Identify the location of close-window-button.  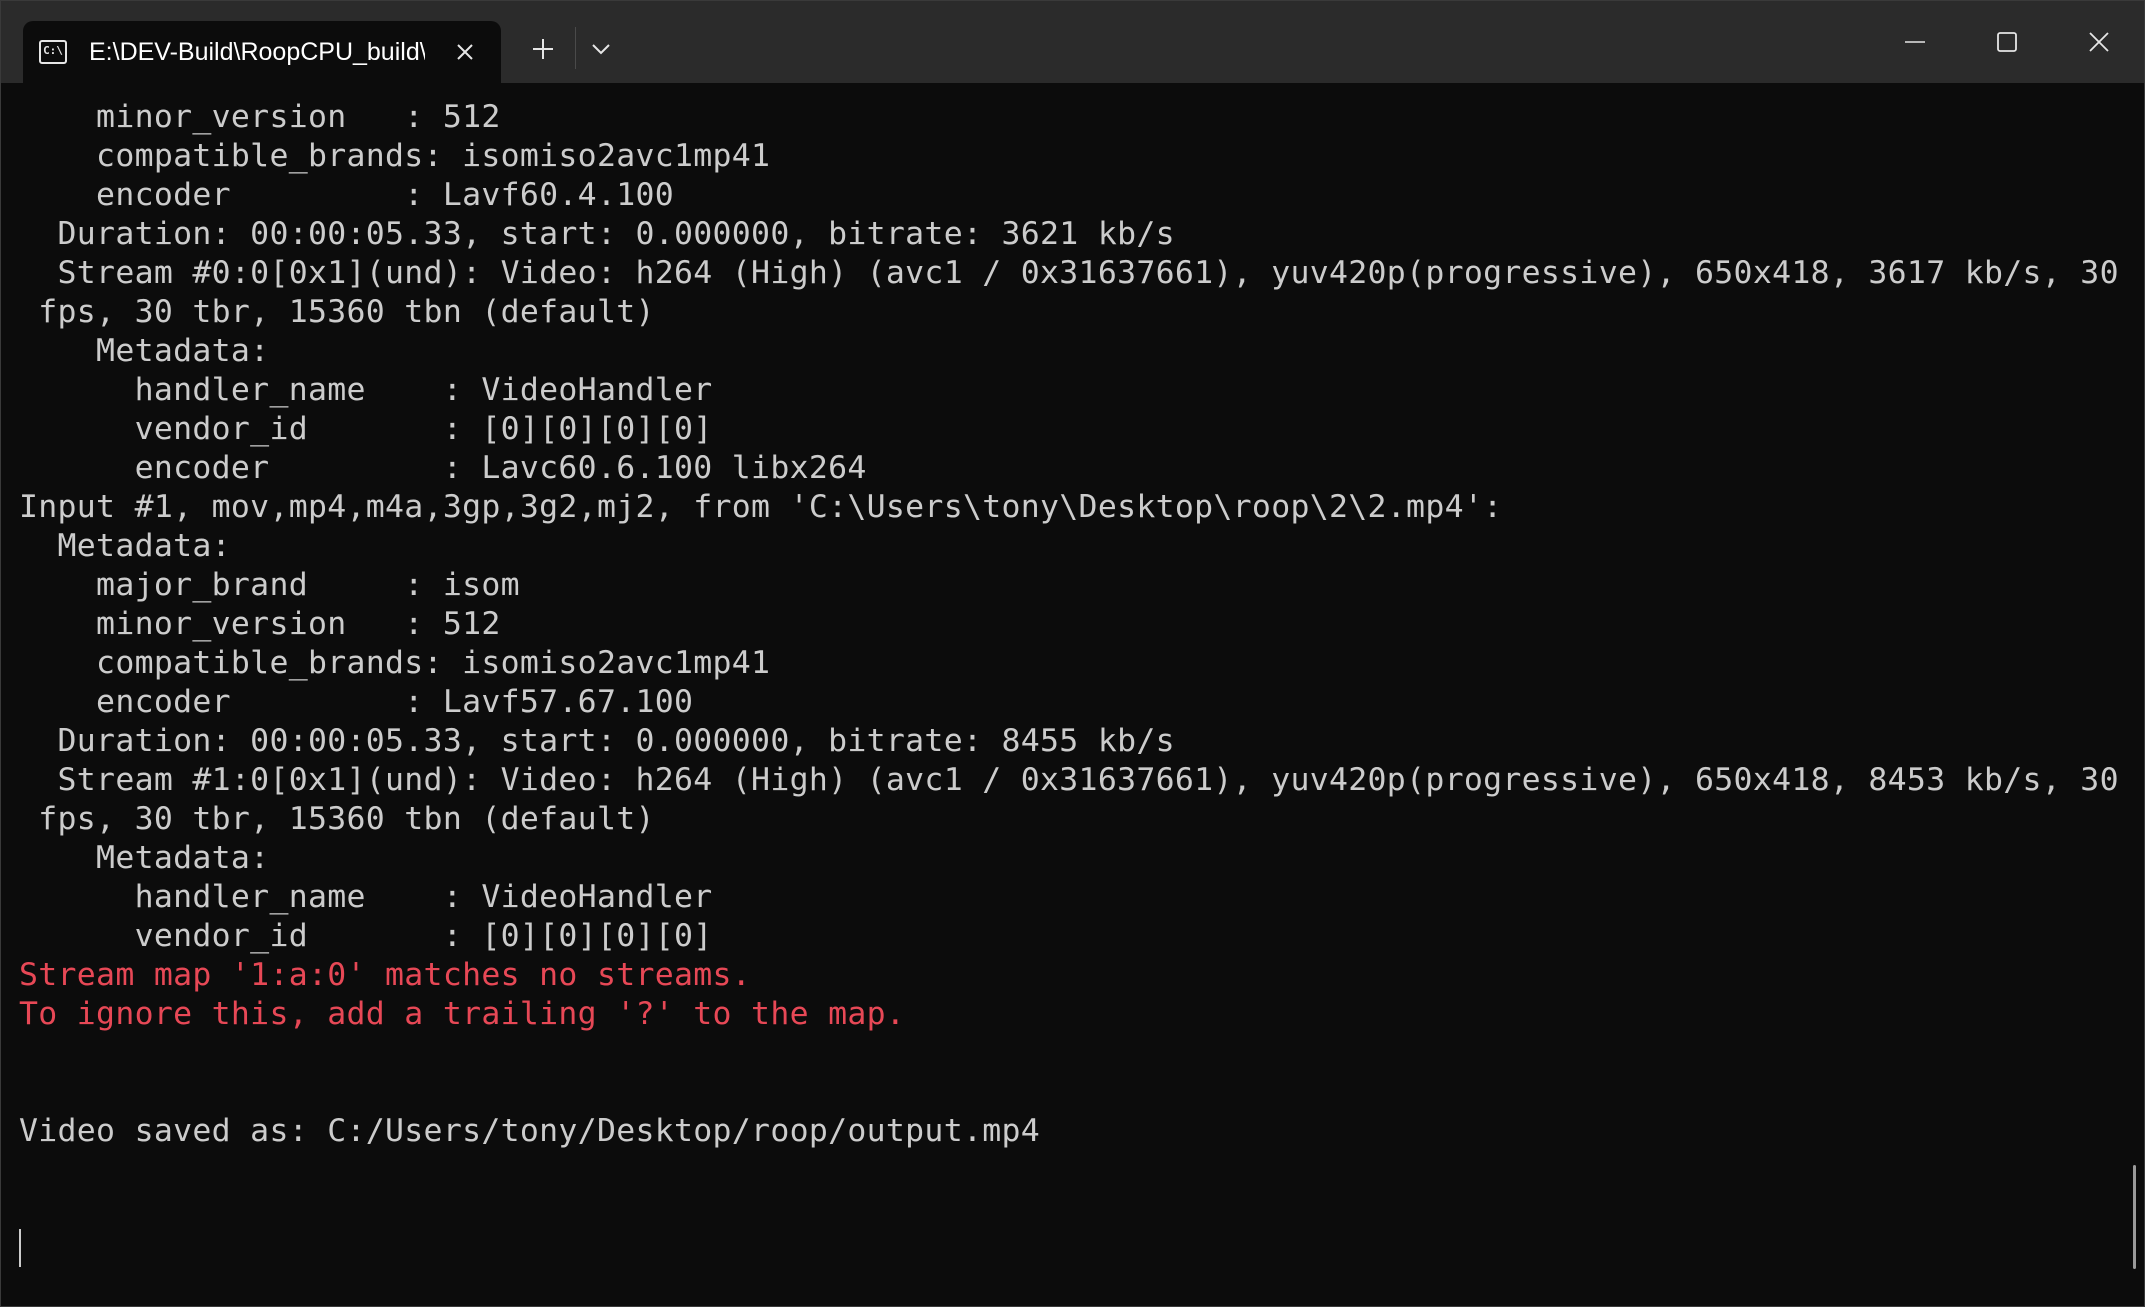
(2098, 42).